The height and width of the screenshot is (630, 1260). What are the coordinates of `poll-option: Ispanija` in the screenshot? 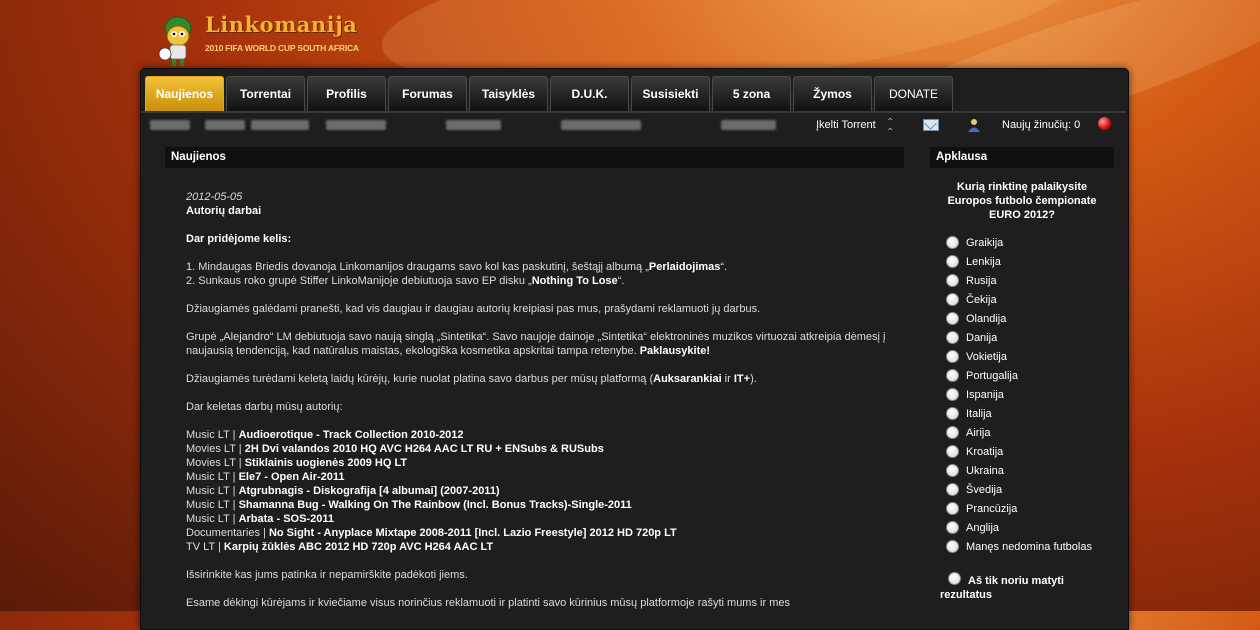 It's located at (1019, 394).